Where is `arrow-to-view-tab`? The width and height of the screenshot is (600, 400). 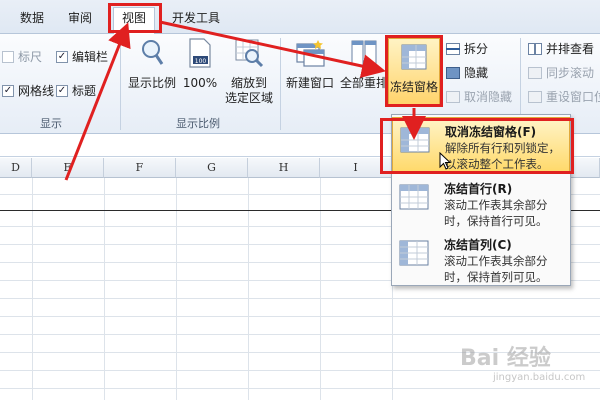
arrow-to-view-tab is located at coordinates (97, 101).